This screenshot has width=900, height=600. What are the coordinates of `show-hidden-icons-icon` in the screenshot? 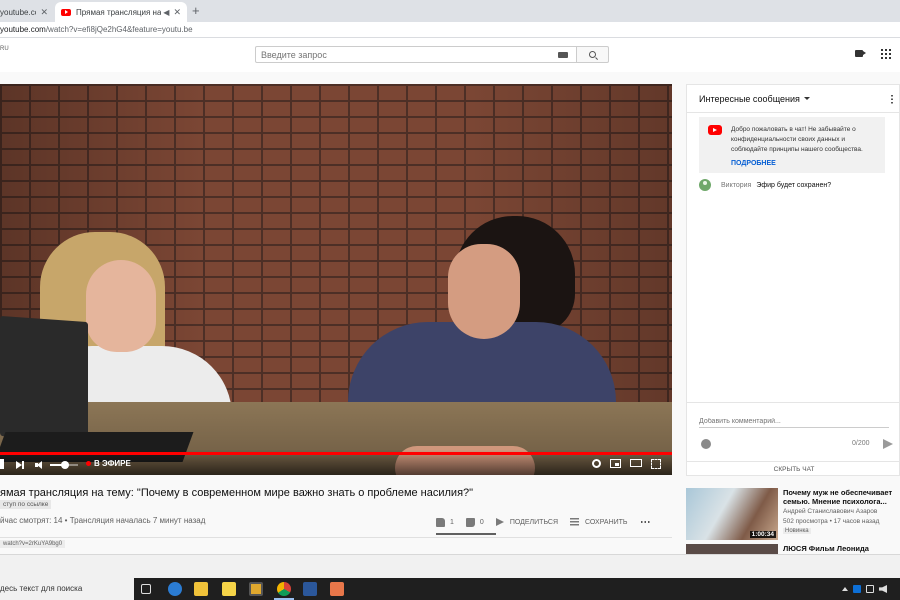 It's located at (845, 589).